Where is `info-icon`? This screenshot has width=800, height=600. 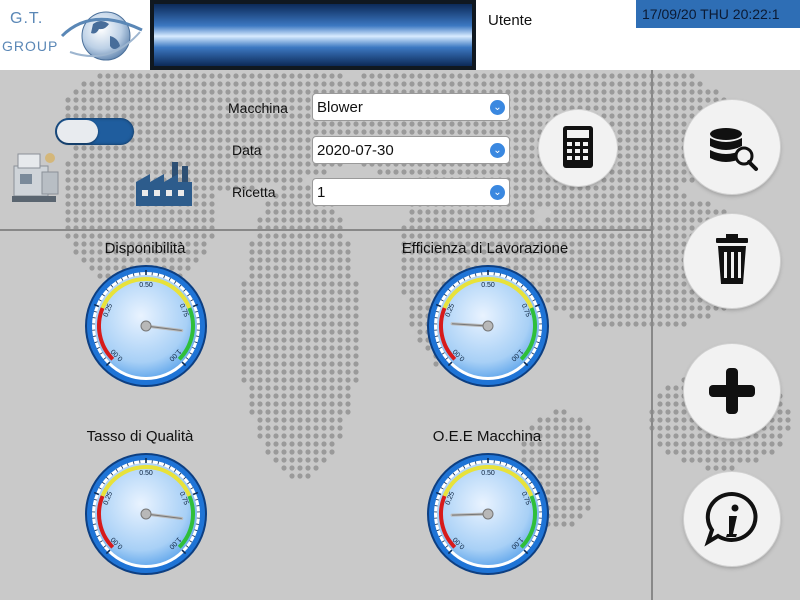 info-icon is located at coordinates (731, 519).